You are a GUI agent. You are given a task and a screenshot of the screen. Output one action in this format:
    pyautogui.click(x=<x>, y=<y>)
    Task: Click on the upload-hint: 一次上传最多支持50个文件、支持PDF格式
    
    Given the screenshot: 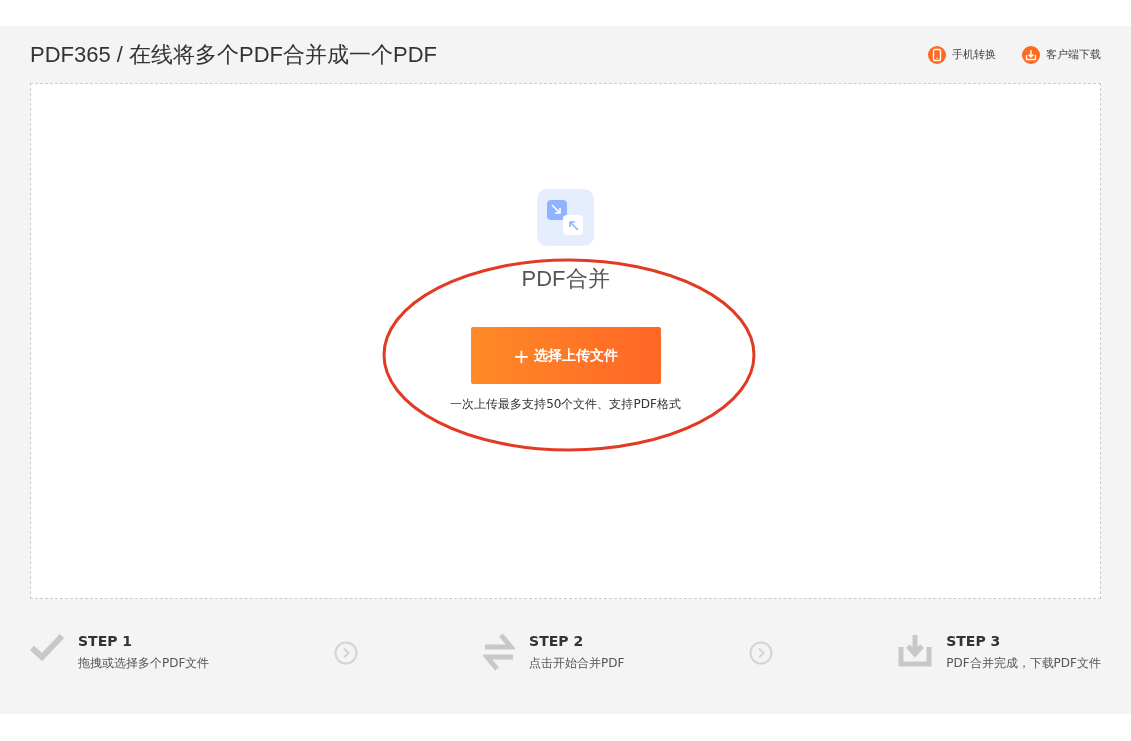 What is the action you would take?
    pyautogui.click(x=565, y=404)
    